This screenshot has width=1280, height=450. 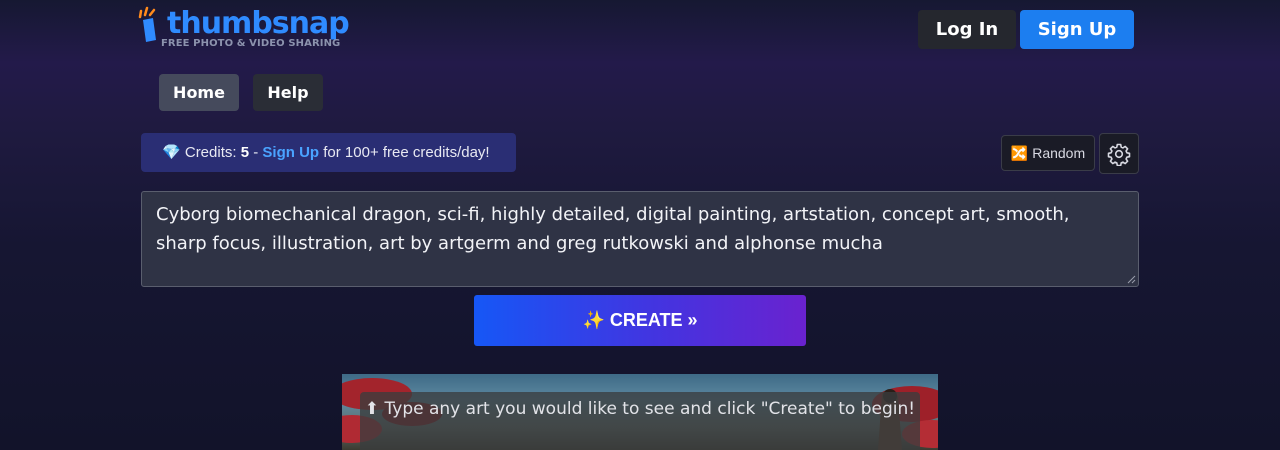 What do you see at coordinates (1019, 153) in the screenshot?
I see `shuffle-icon: 🔀` at bounding box center [1019, 153].